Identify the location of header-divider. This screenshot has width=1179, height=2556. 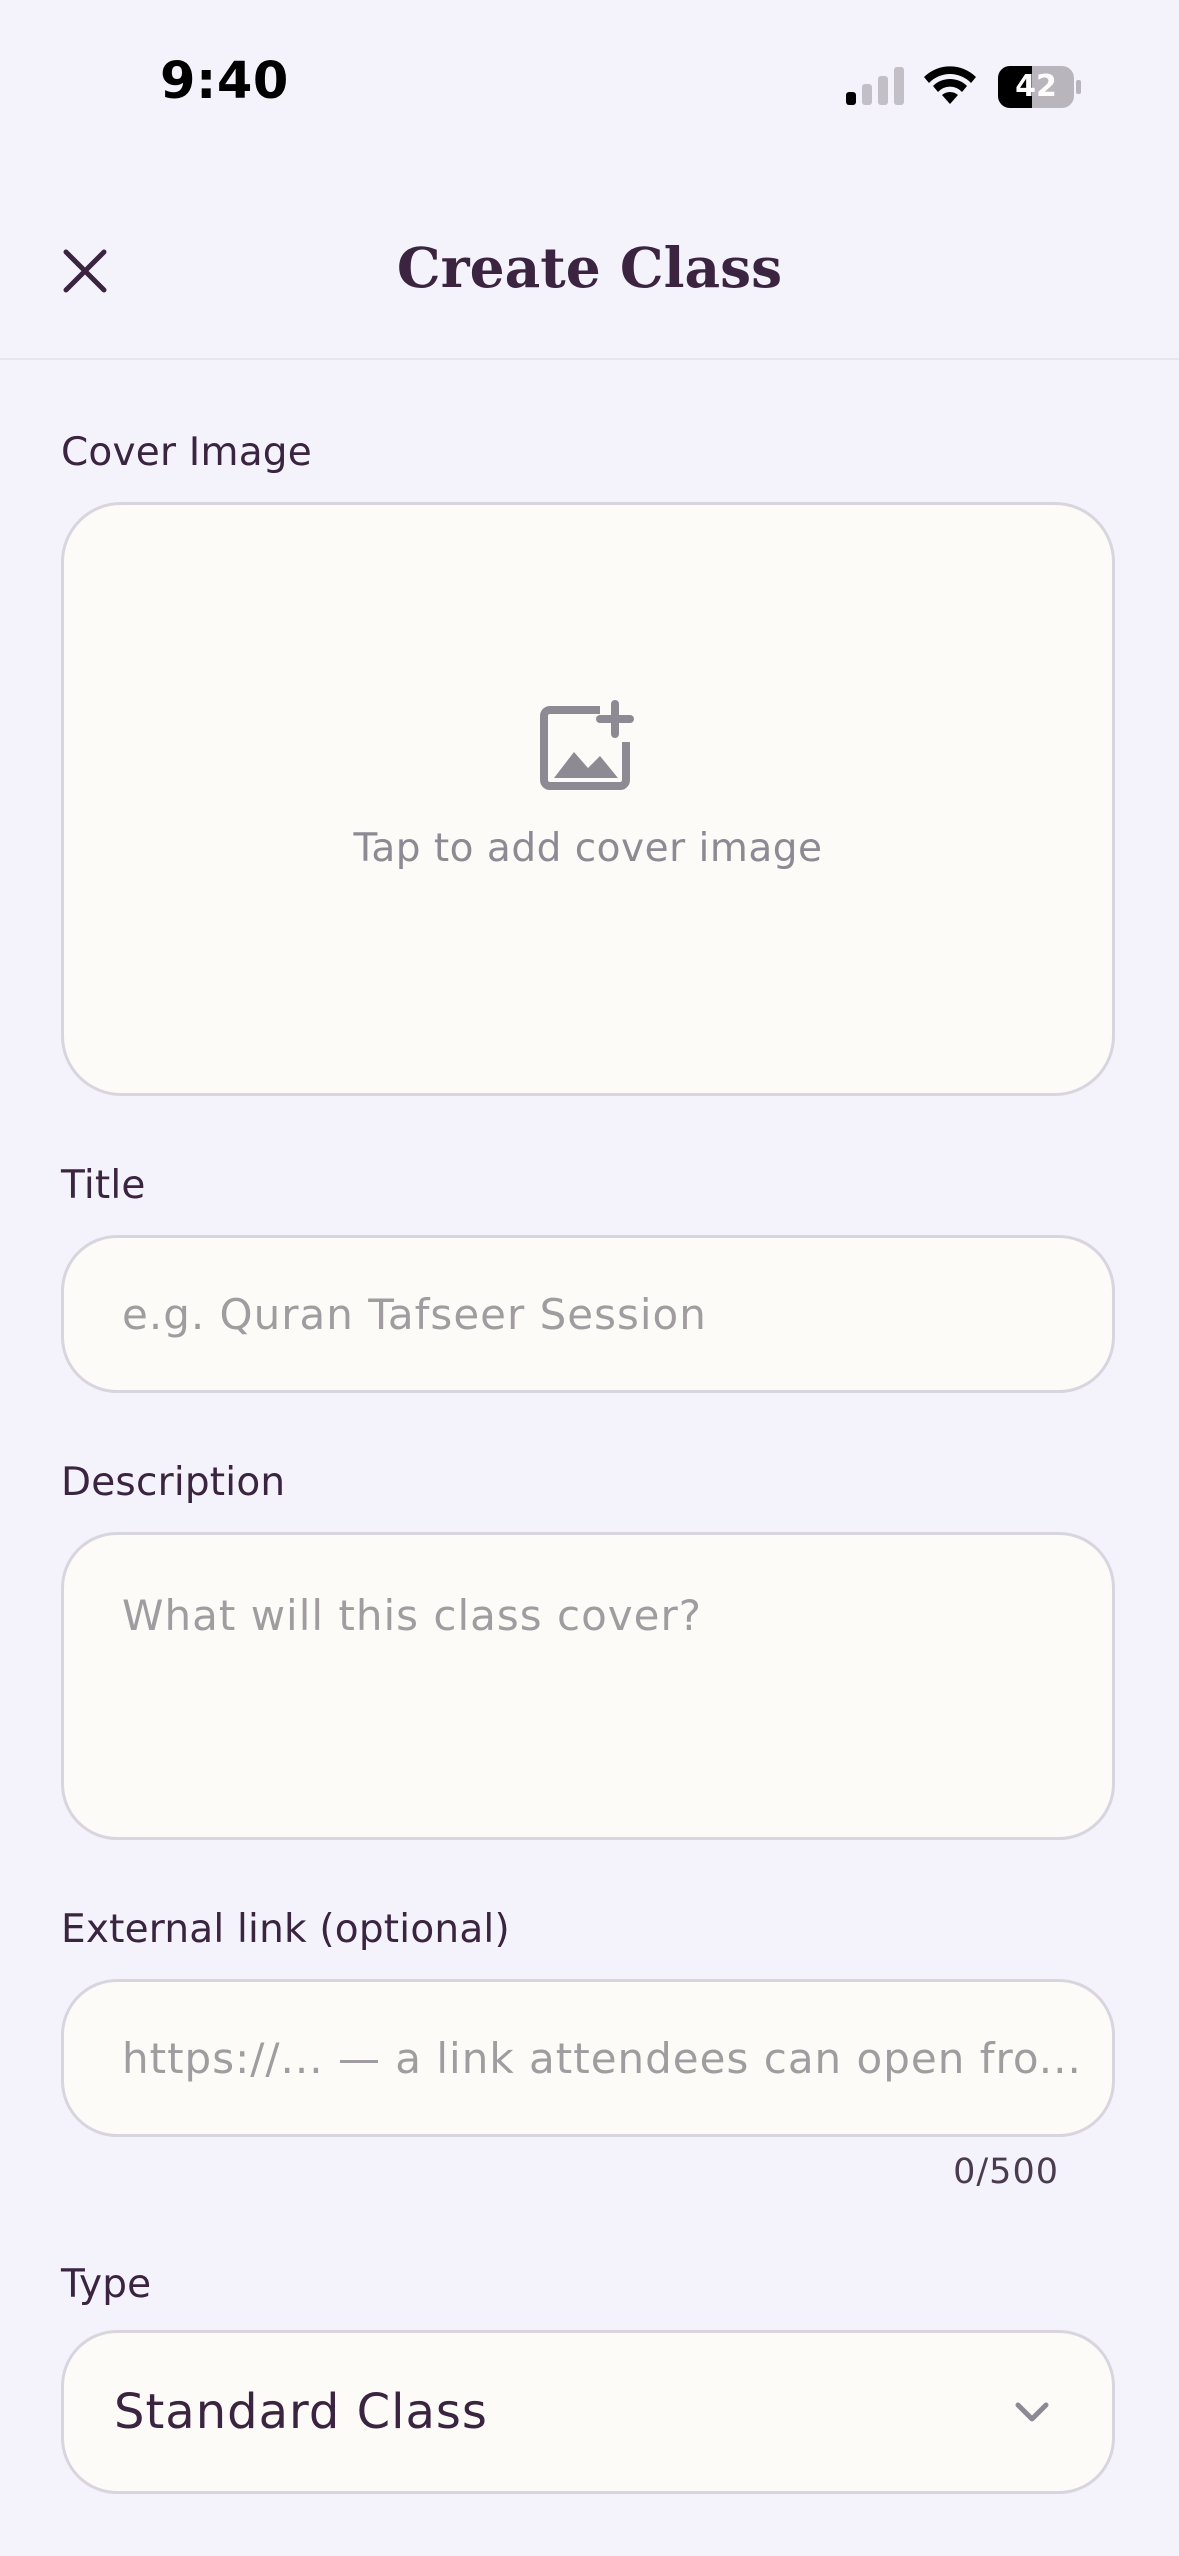
(589, 359).